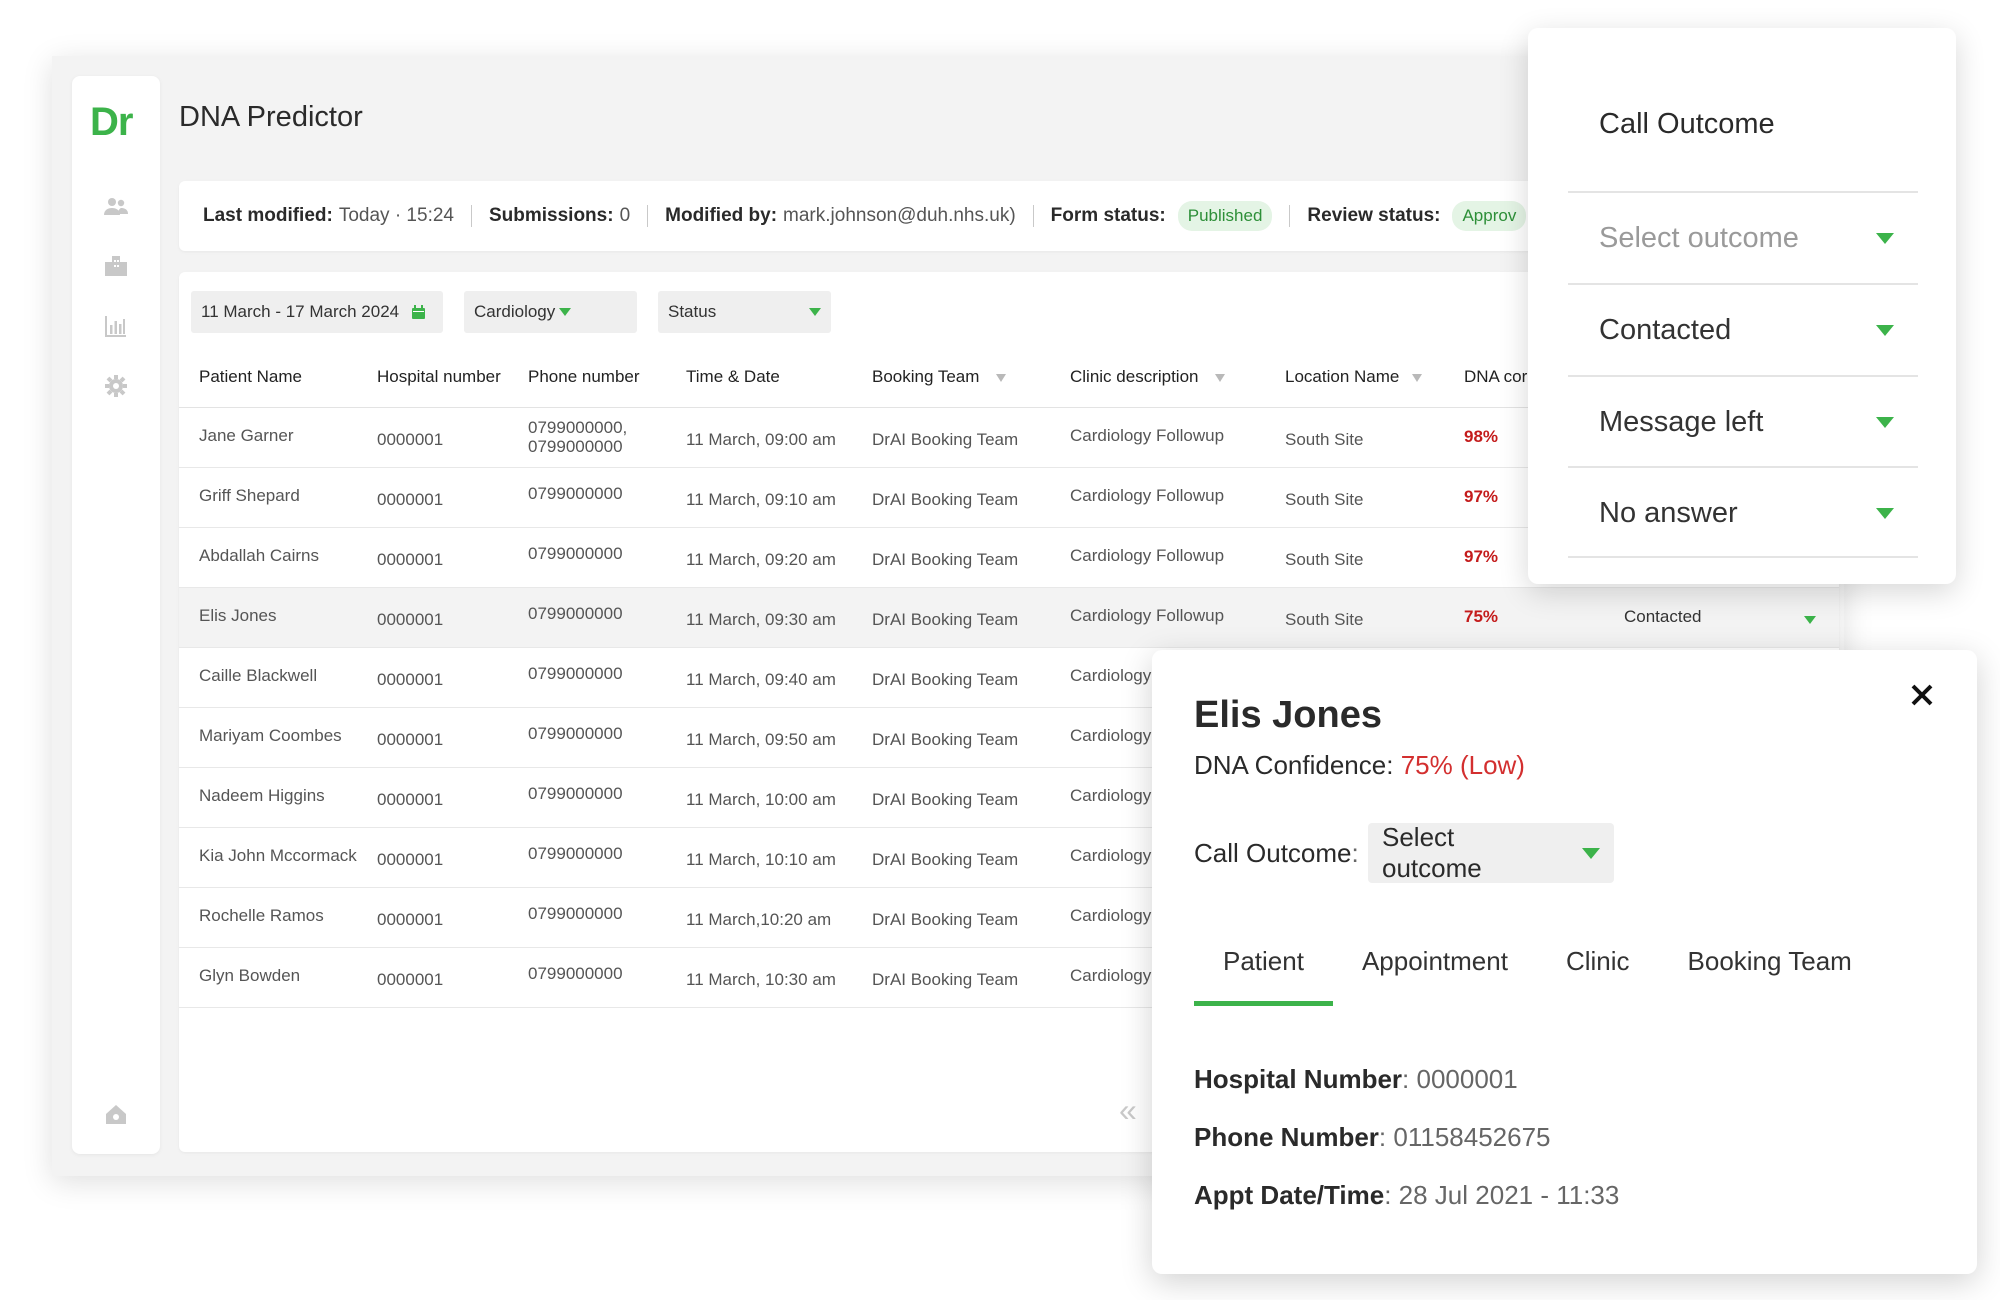 The height and width of the screenshot is (1300, 2000). Describe the element at coordinates (1359, 765) in the screenshot. I see `dna-confidence: DNA Confidence: 75% (Low)` at that location.